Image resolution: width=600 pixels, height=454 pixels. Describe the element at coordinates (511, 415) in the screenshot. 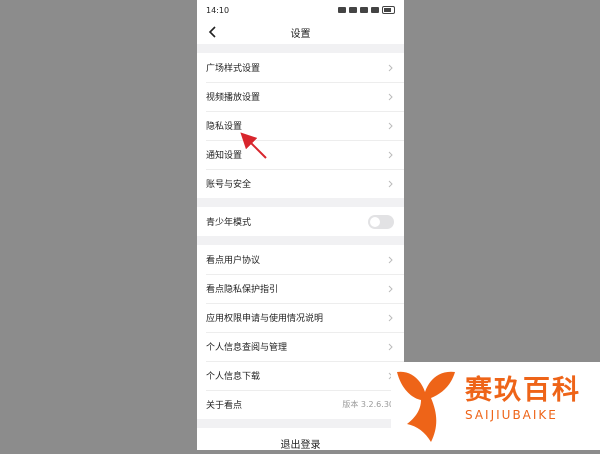

I see `watermark-subtitle: SAIJIUBAIKE` at that location.